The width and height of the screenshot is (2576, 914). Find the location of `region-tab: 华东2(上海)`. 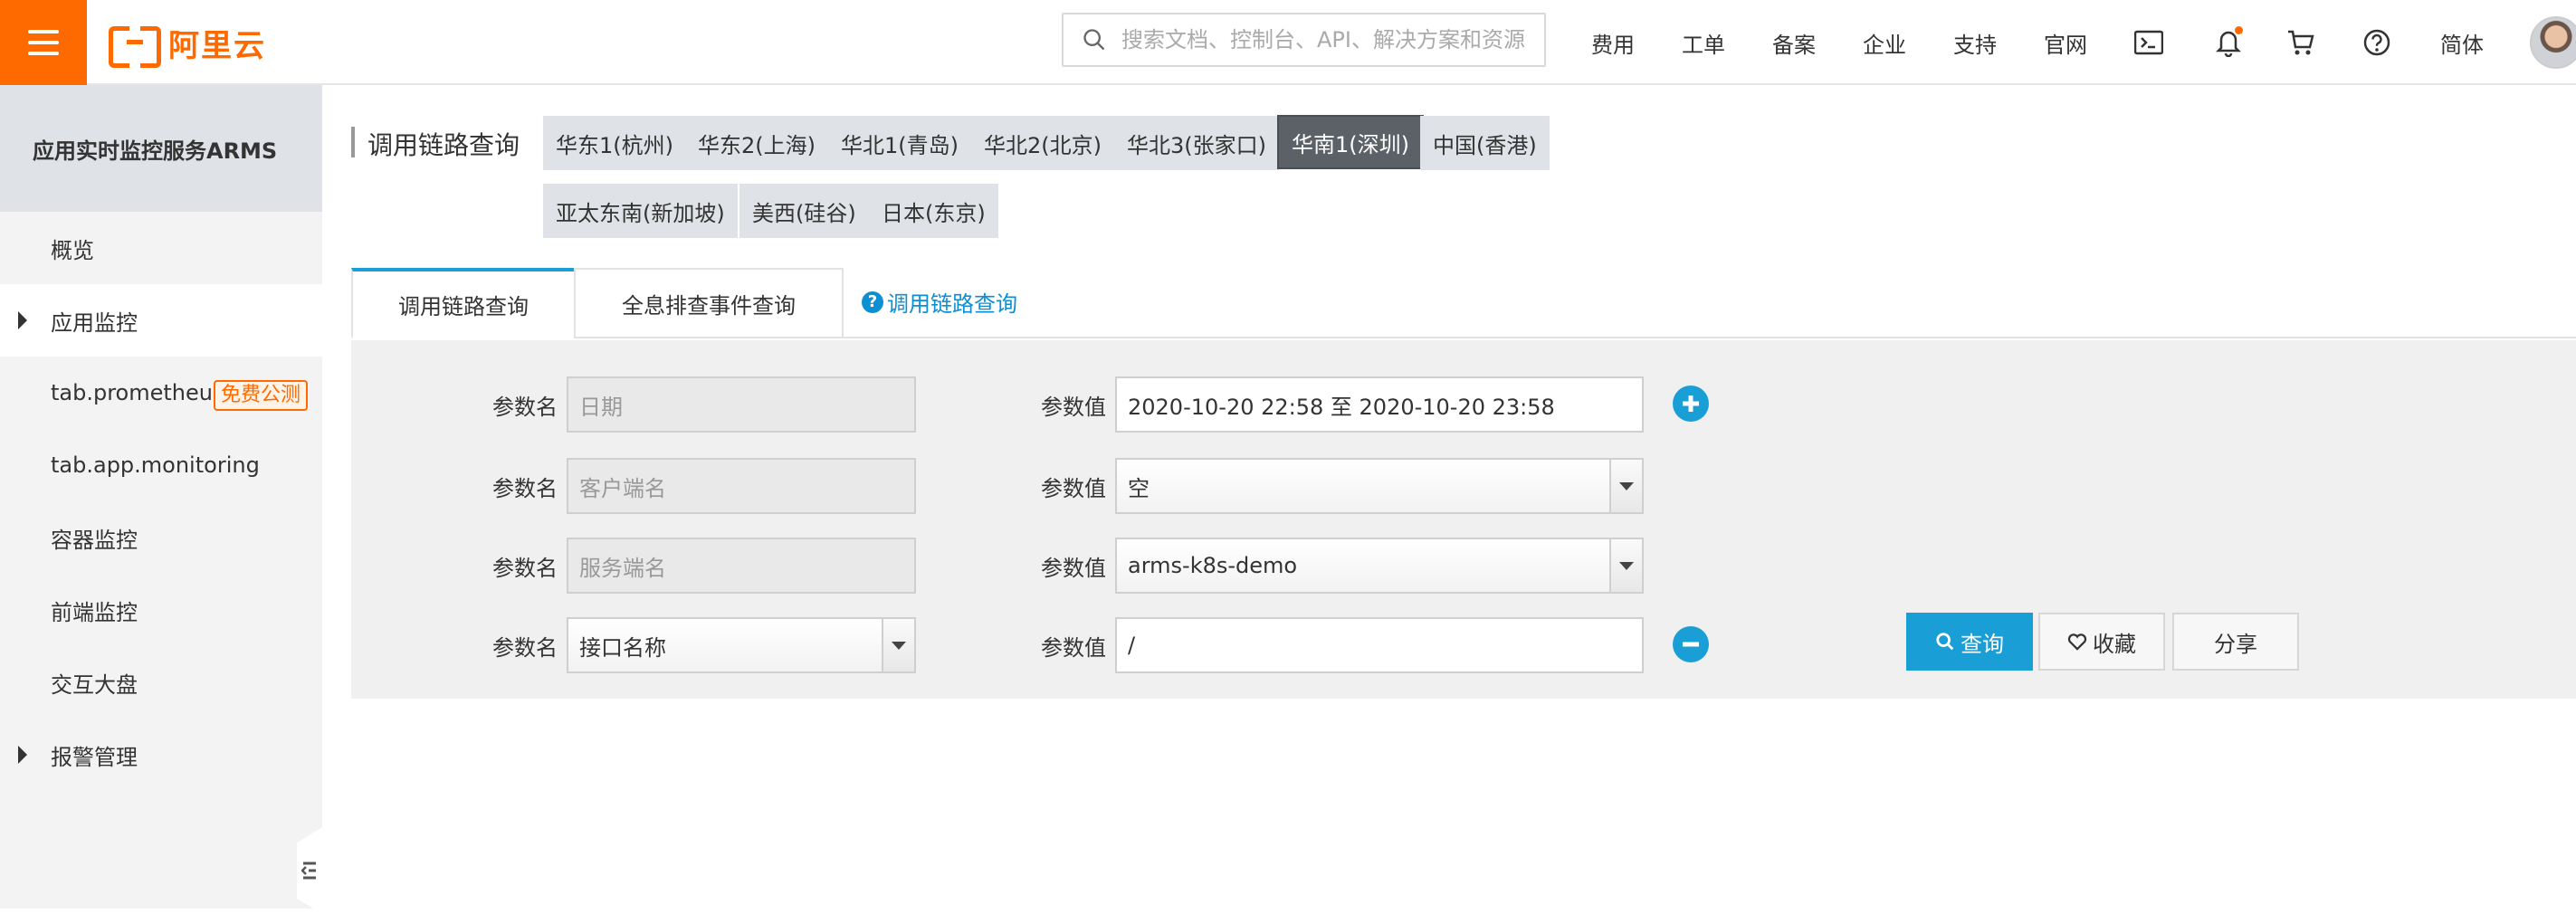

region-tab: 华东2(上海) is located at coordinates (756, 143).